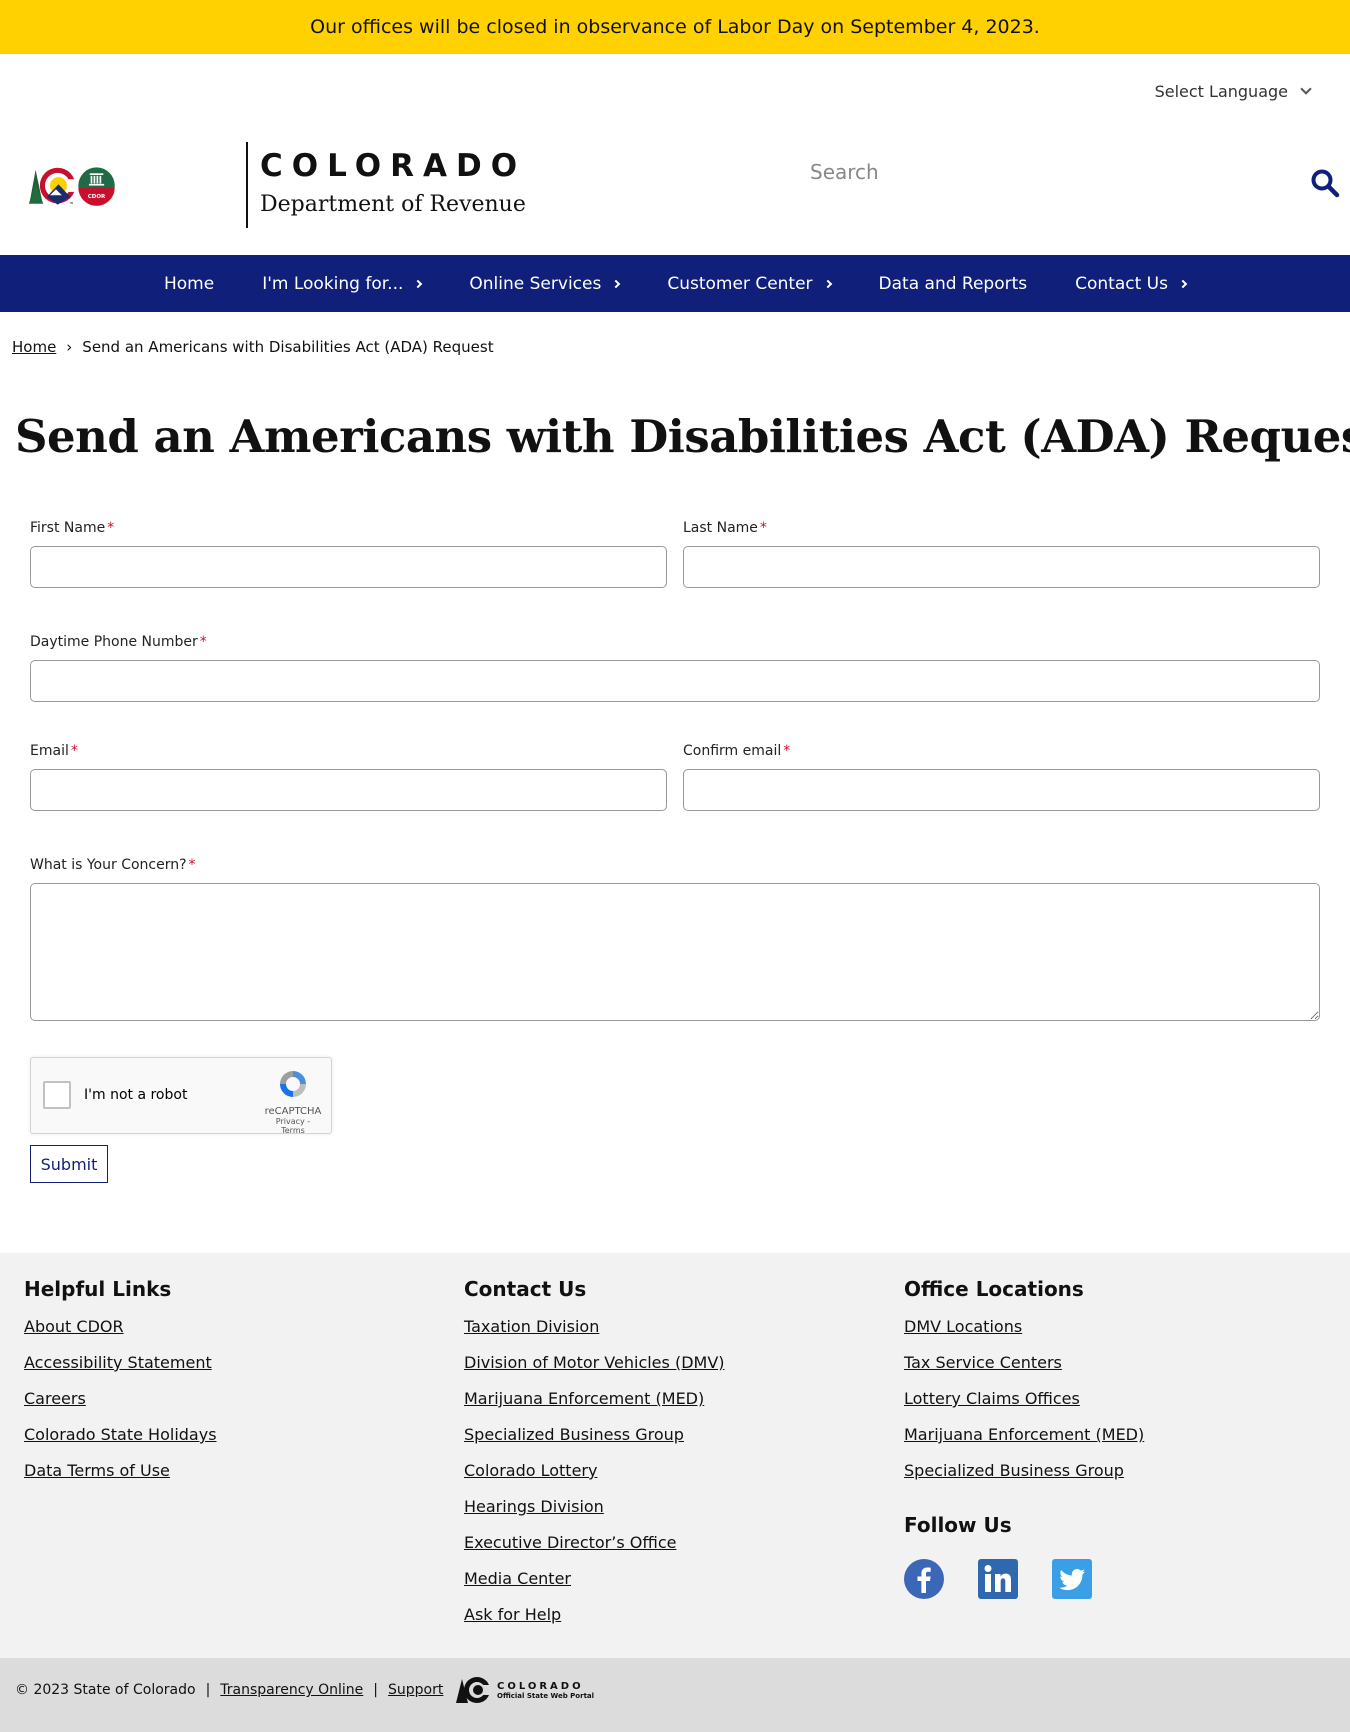 This screenshot has height=1732, width=1350. Describe the element at coordinates (675, 681) in the screenshot. I see `phone-input` at that location.